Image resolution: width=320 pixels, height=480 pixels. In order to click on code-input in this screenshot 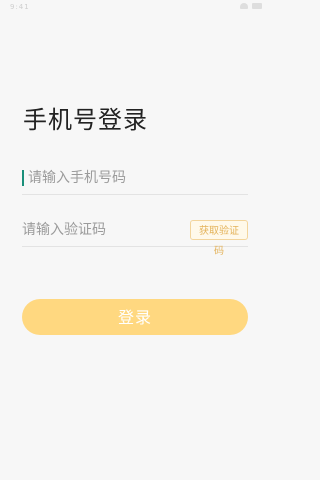, I will do `click(97, 230)`.